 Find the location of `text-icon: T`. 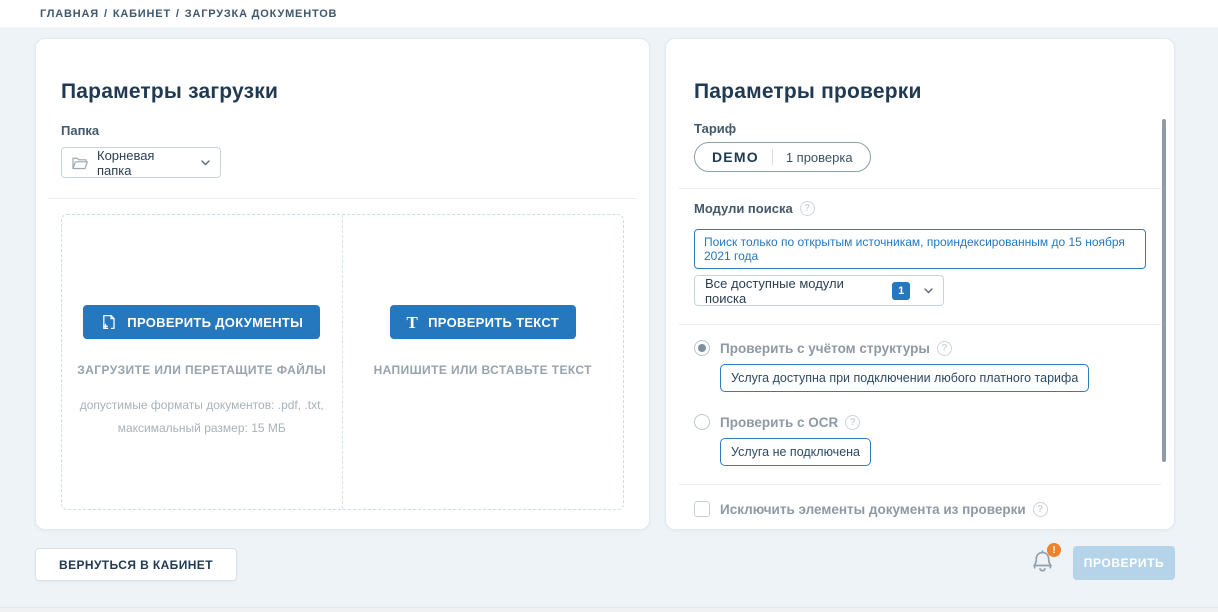

text-icon: T is located at coordinates (412, 322).